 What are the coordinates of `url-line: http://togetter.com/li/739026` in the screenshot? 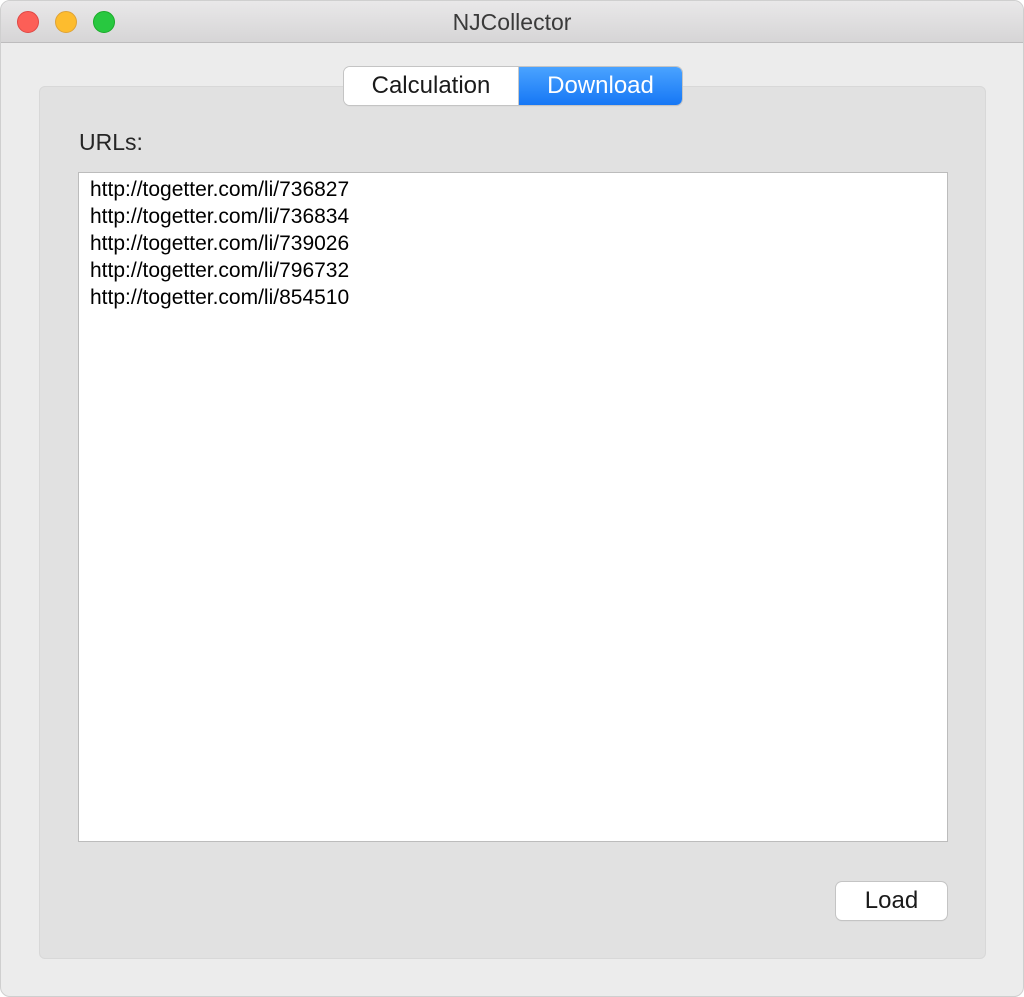 It's located at (220, 243).